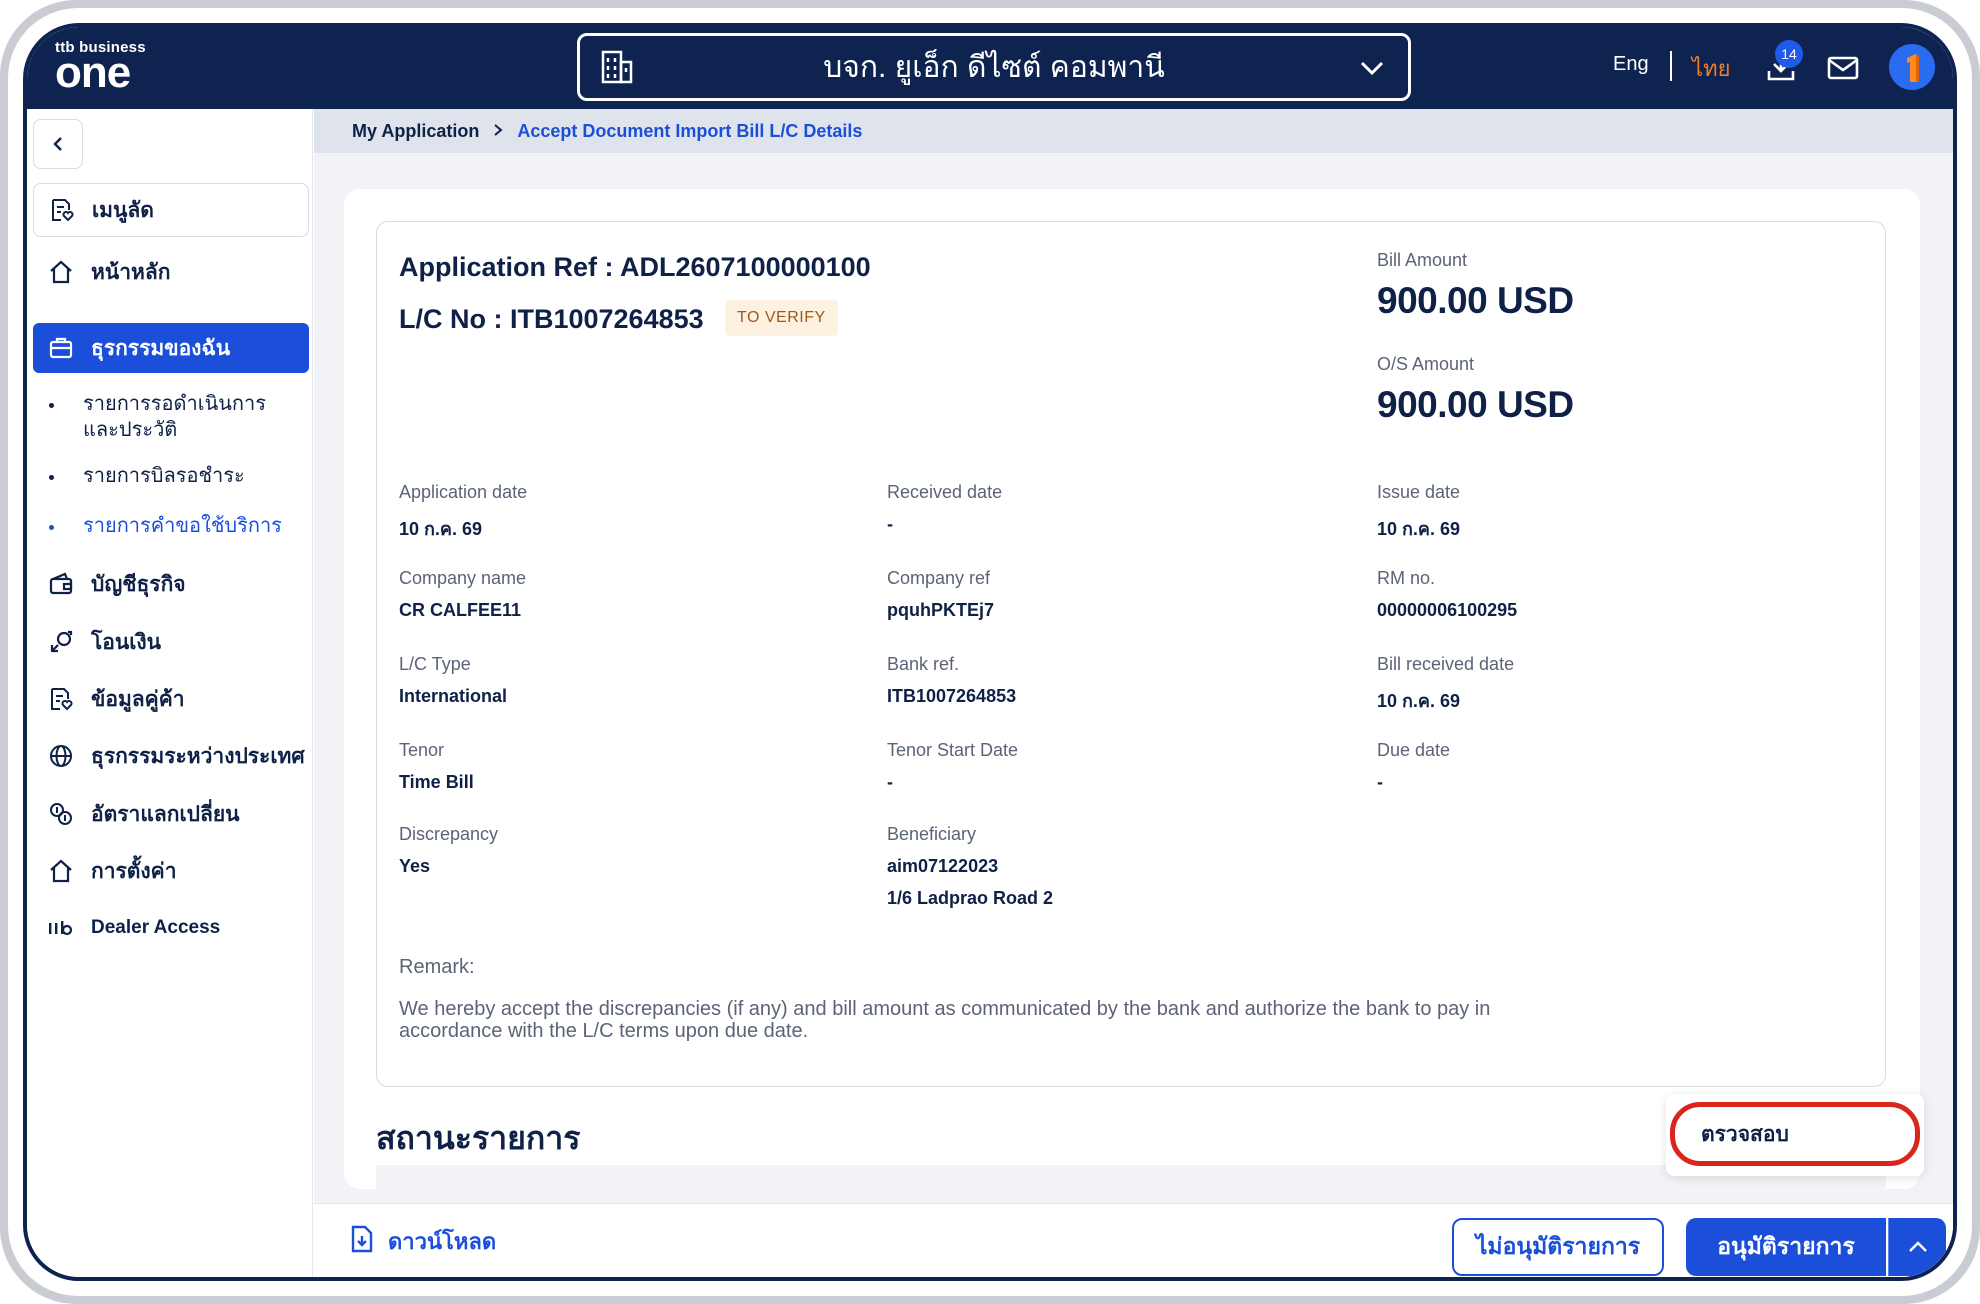 This screenshot has height=1304, width=1980. I want to click on approve-button: อนุมัติรายการ, so click(1786, 1247).